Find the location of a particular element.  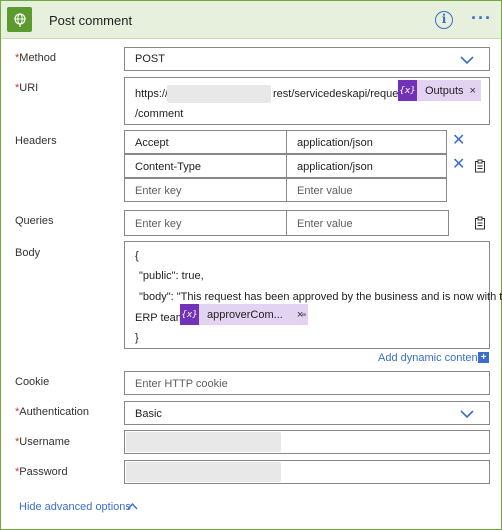

uri-prefix: https:// is located at coordinates (152, 94).